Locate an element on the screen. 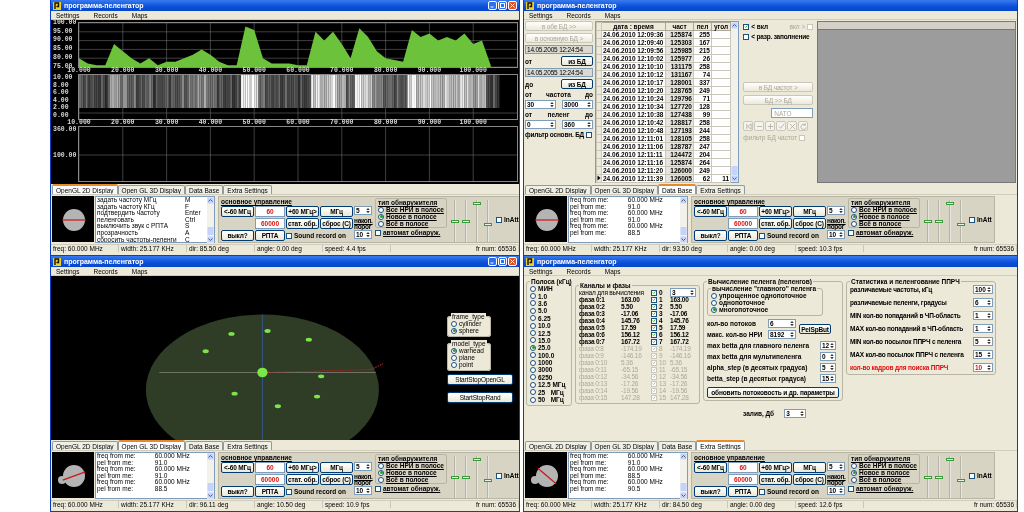 The height and width of the screenshot is (512, 1024). maximize-button is located at coordinates (502, 5).